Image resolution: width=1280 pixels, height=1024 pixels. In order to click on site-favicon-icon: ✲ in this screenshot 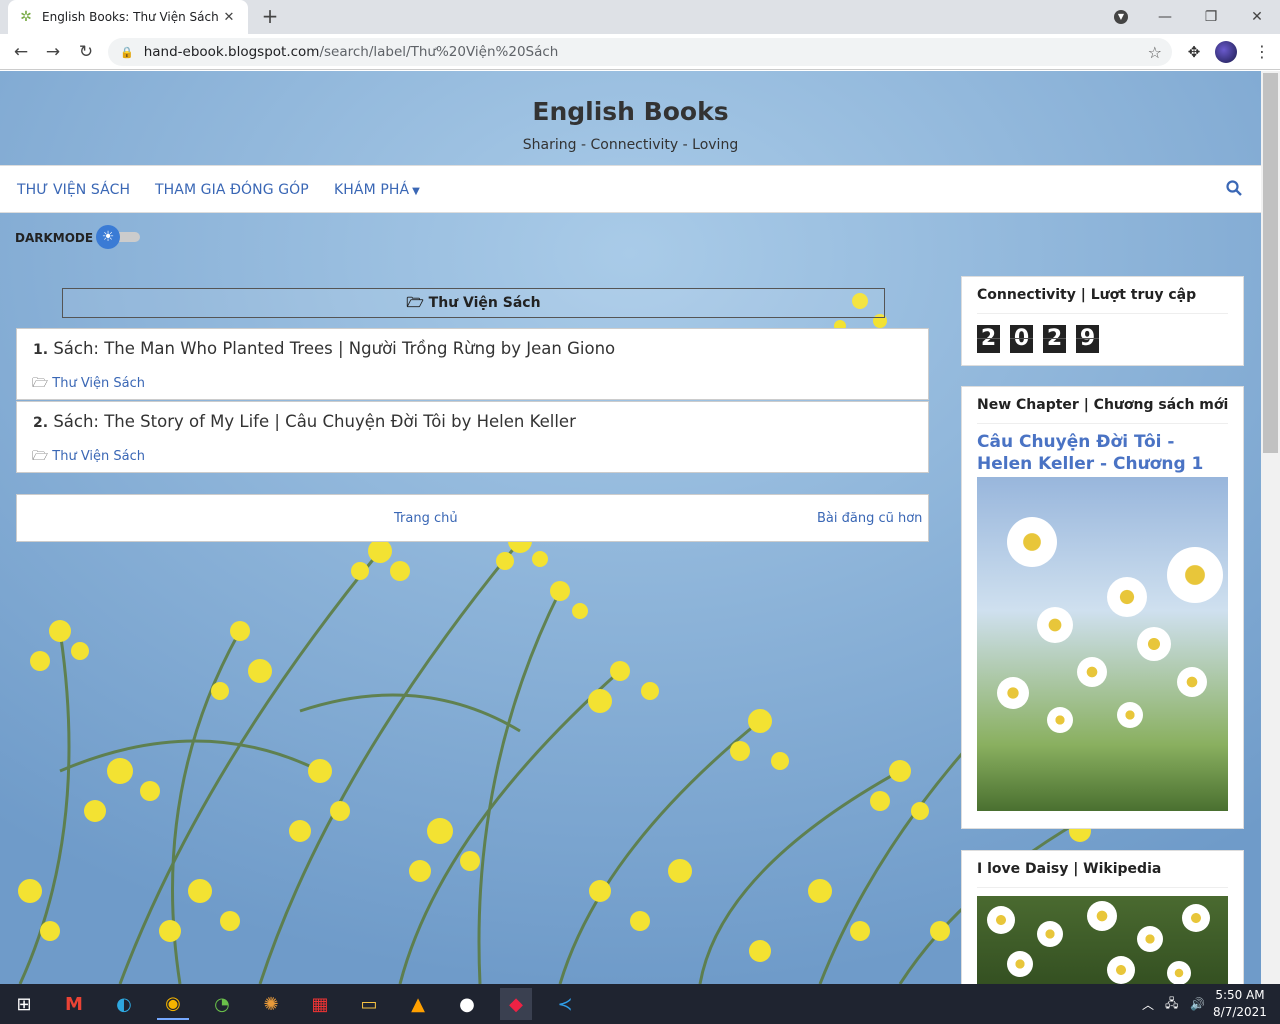, I will do `click(26, 17)`.